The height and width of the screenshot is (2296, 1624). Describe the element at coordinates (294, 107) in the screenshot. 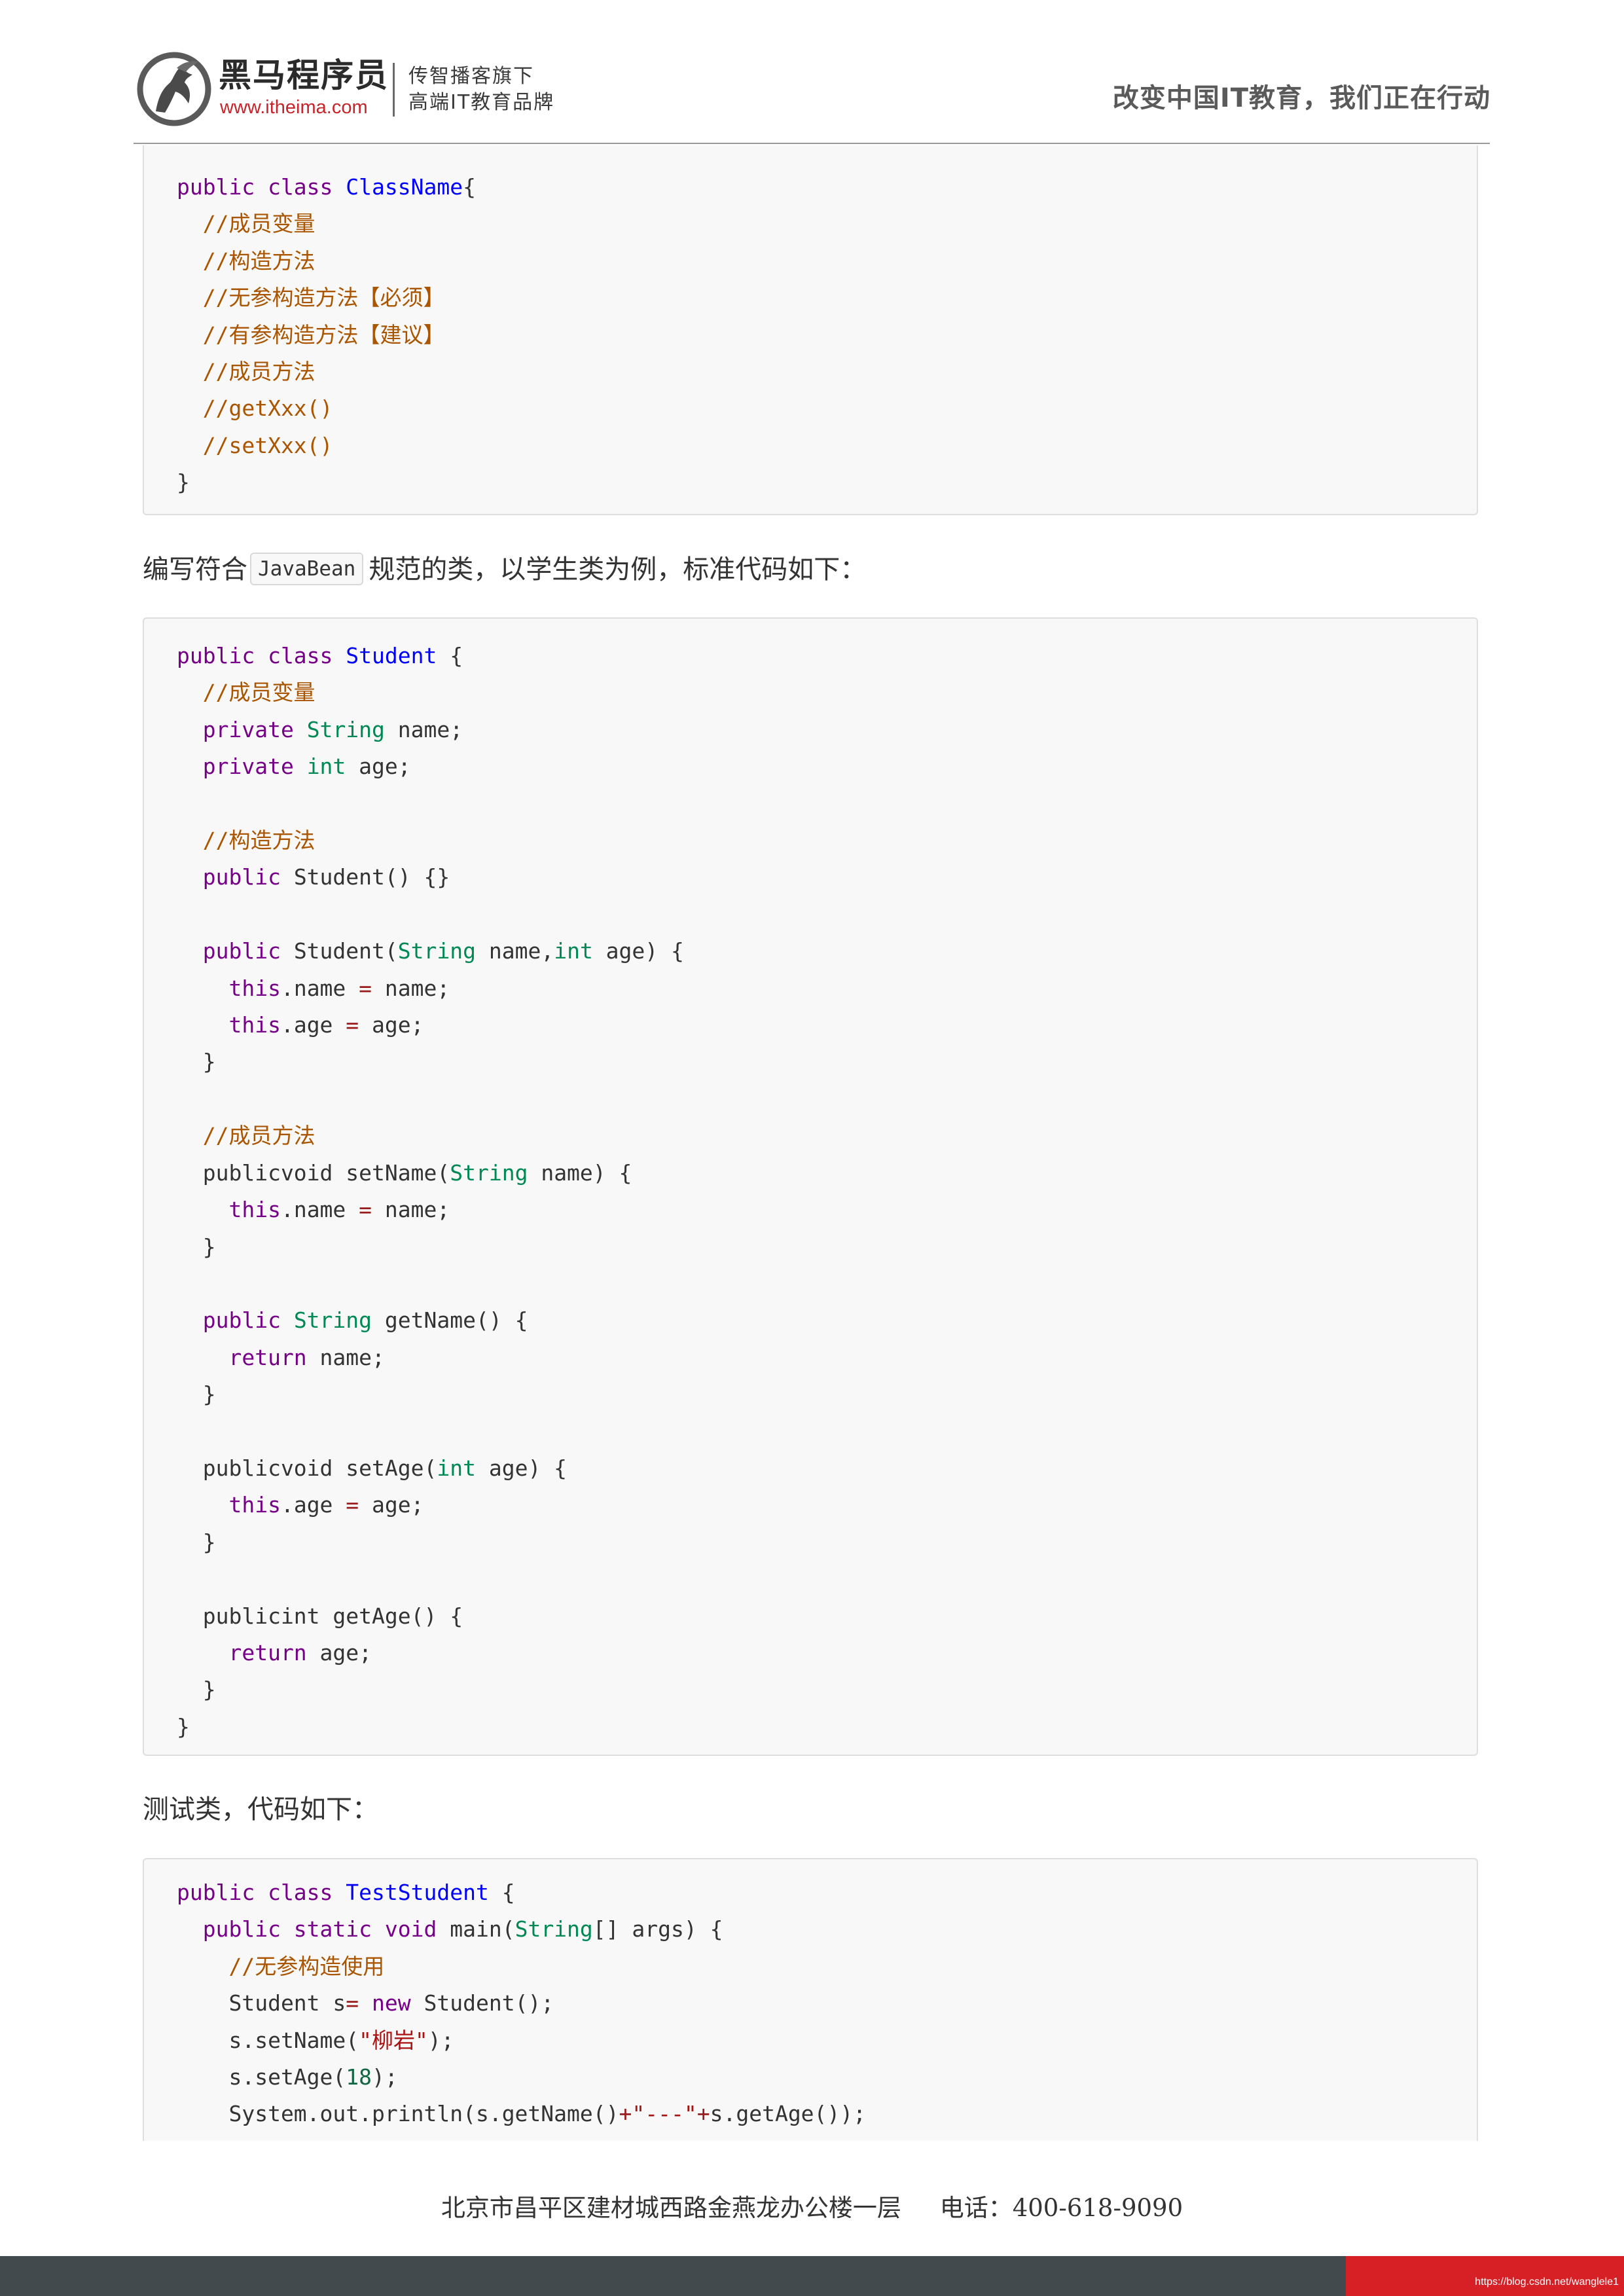

I see `brand-url: www.itheima.com` at that location.